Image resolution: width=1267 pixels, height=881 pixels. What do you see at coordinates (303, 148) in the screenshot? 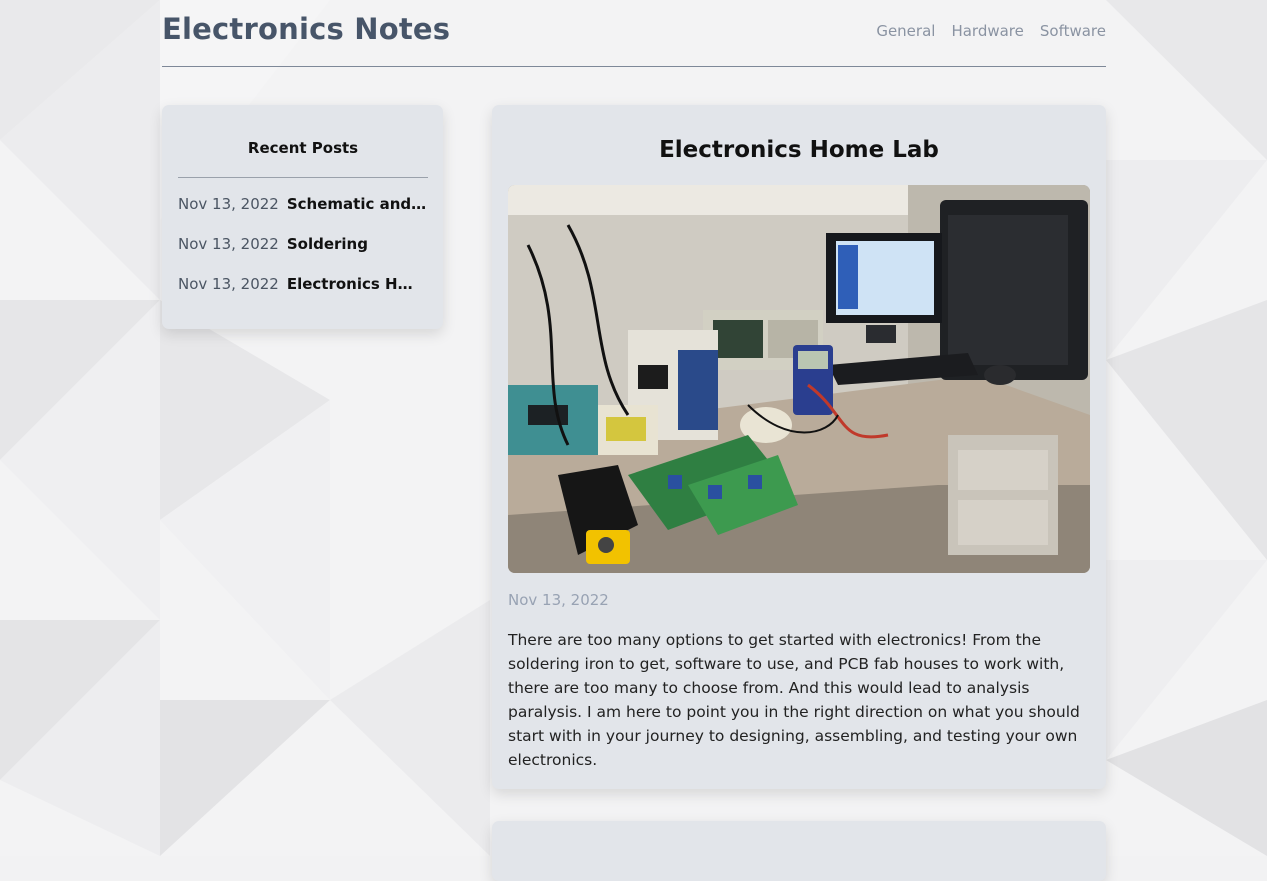
I see `recent-posts-heading: Recent Posts` at bounding box center [303, 148].